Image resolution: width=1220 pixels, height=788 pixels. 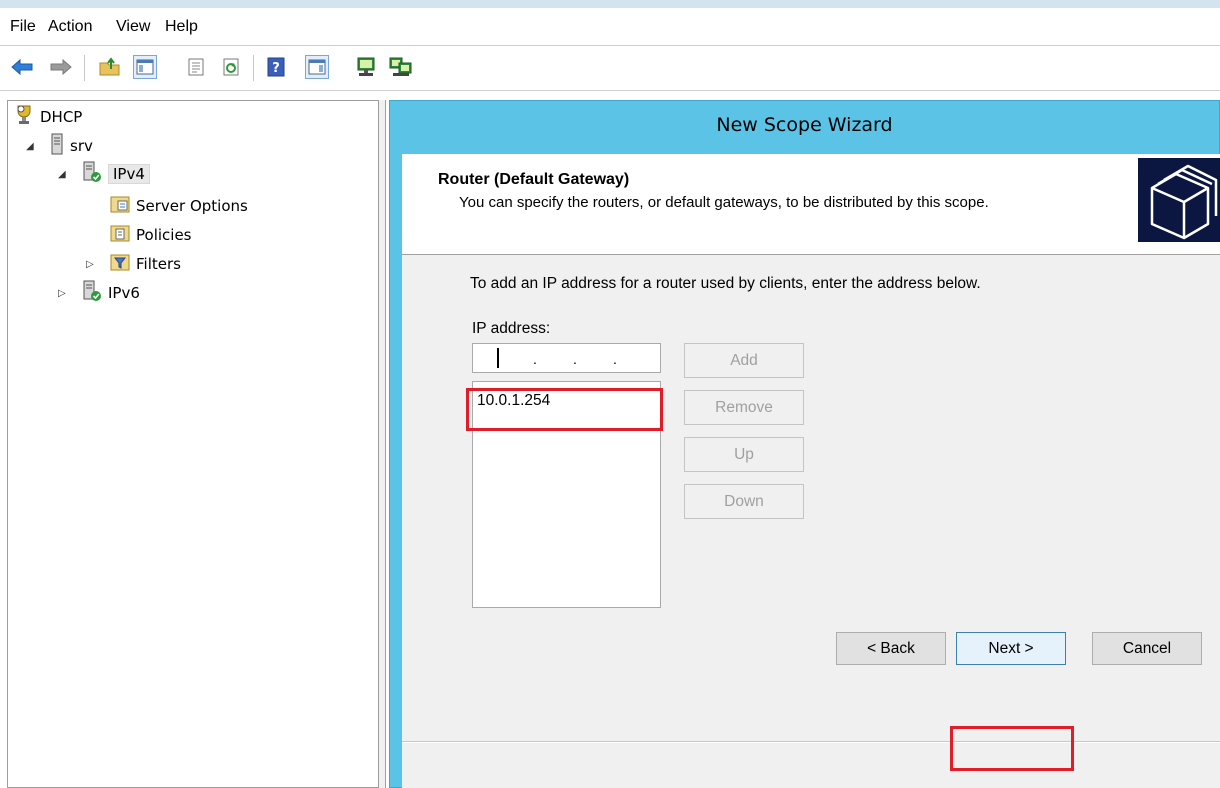 What do you see at coordinates (192, 206) in the screenshot?
I see `tree-label-server-options: Server Options` at bounding box center [192, 206].